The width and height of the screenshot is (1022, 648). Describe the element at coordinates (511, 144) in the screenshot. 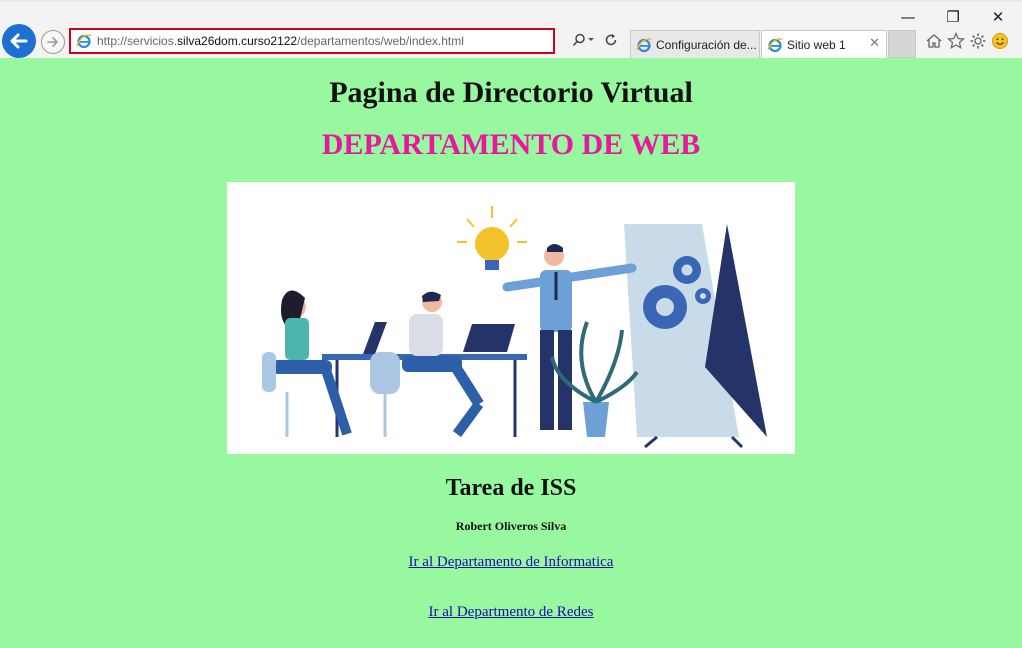

I see `department-heading: DEPARTAMENTO DE WEB` at that location.